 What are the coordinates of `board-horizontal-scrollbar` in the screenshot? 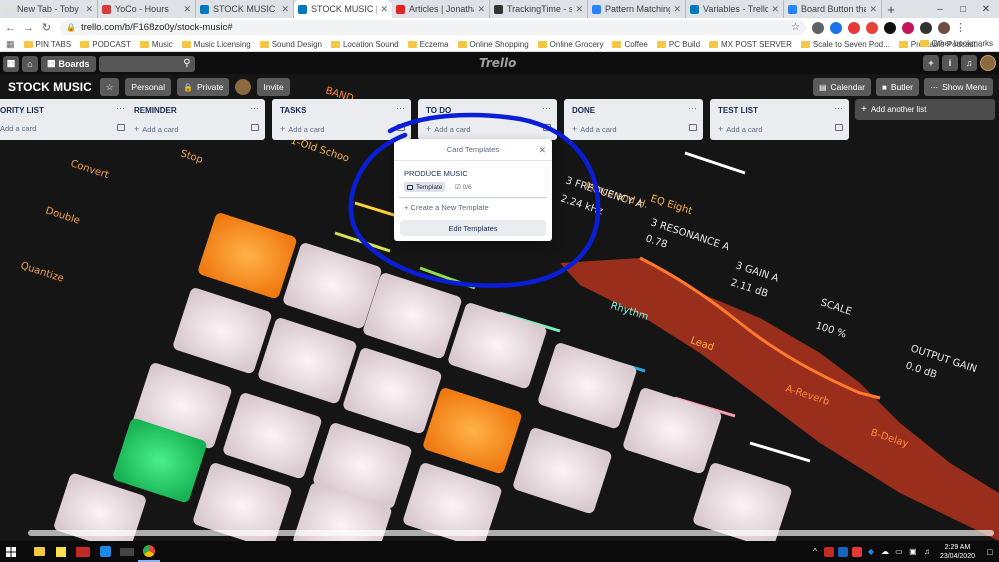 It's located at (511, 533).